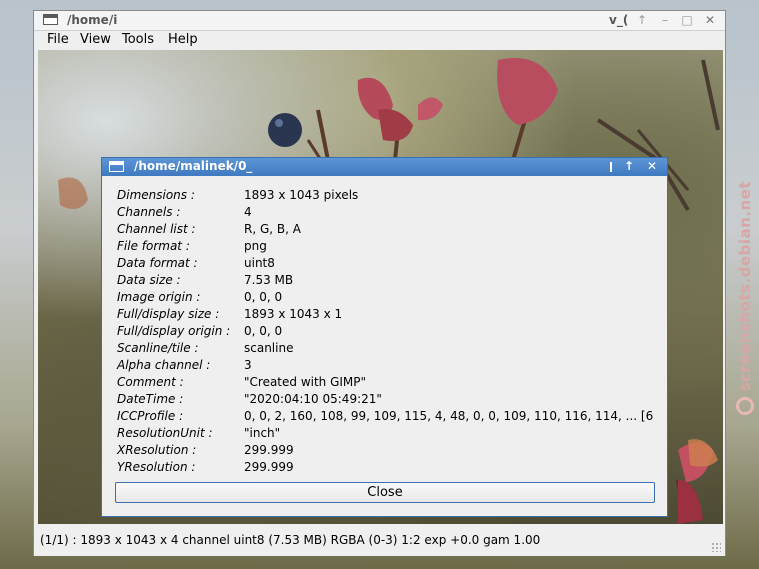 This screenshot has height=569, width=759. What do you see at coordinates (153, 246) in the screenshot?
I see `info-key: File format :` at bounding box center [153, 246].